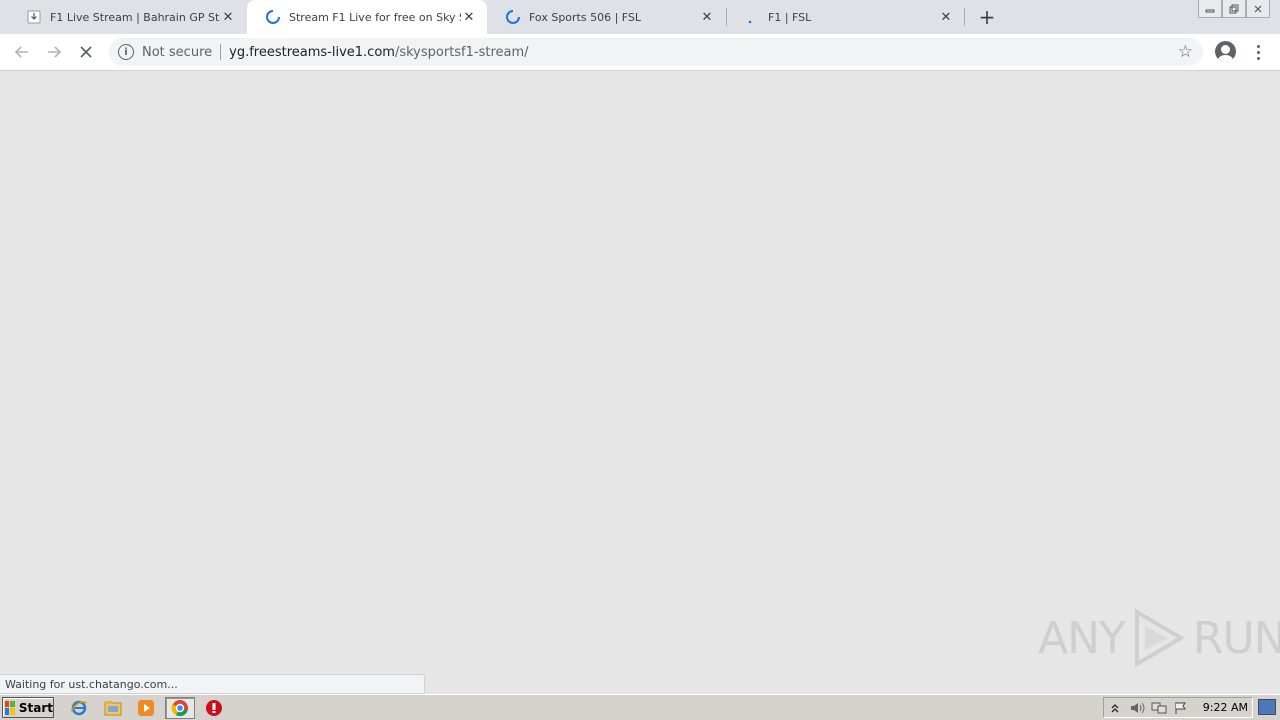 This screenshot has height=720, width=1280. I want to click on tab-separator, so click(964, 17).